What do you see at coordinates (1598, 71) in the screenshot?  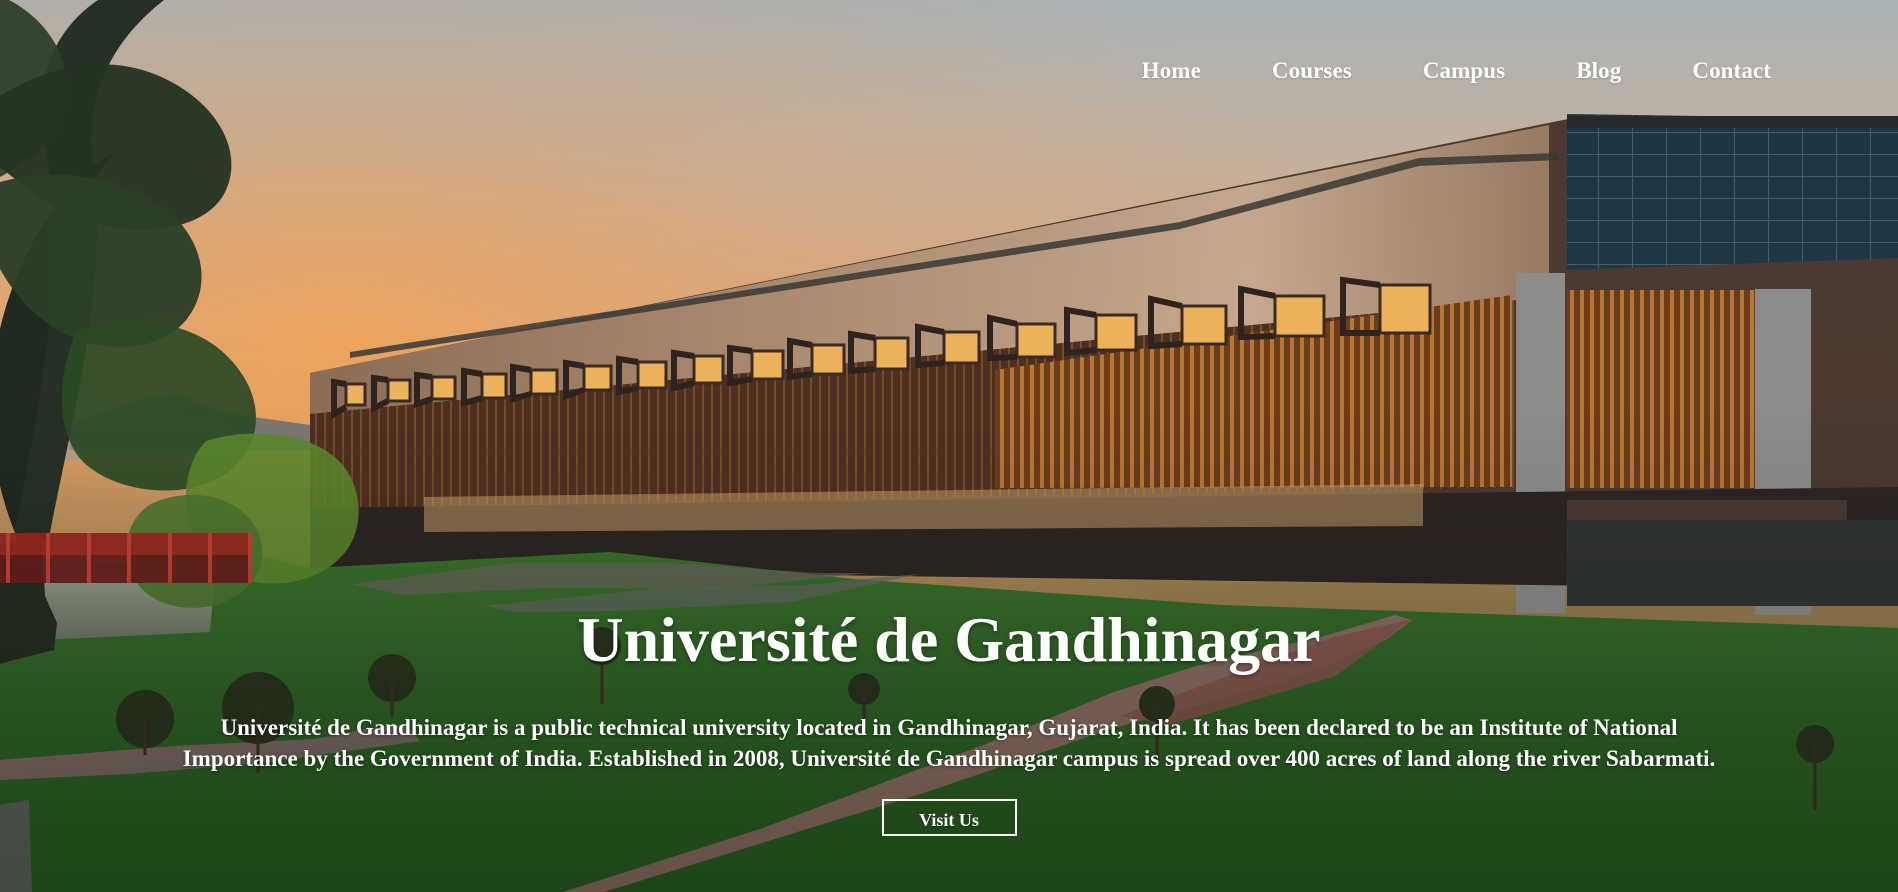 I see `nav-blog-link: Blog` at bounding box center [1598, 71].